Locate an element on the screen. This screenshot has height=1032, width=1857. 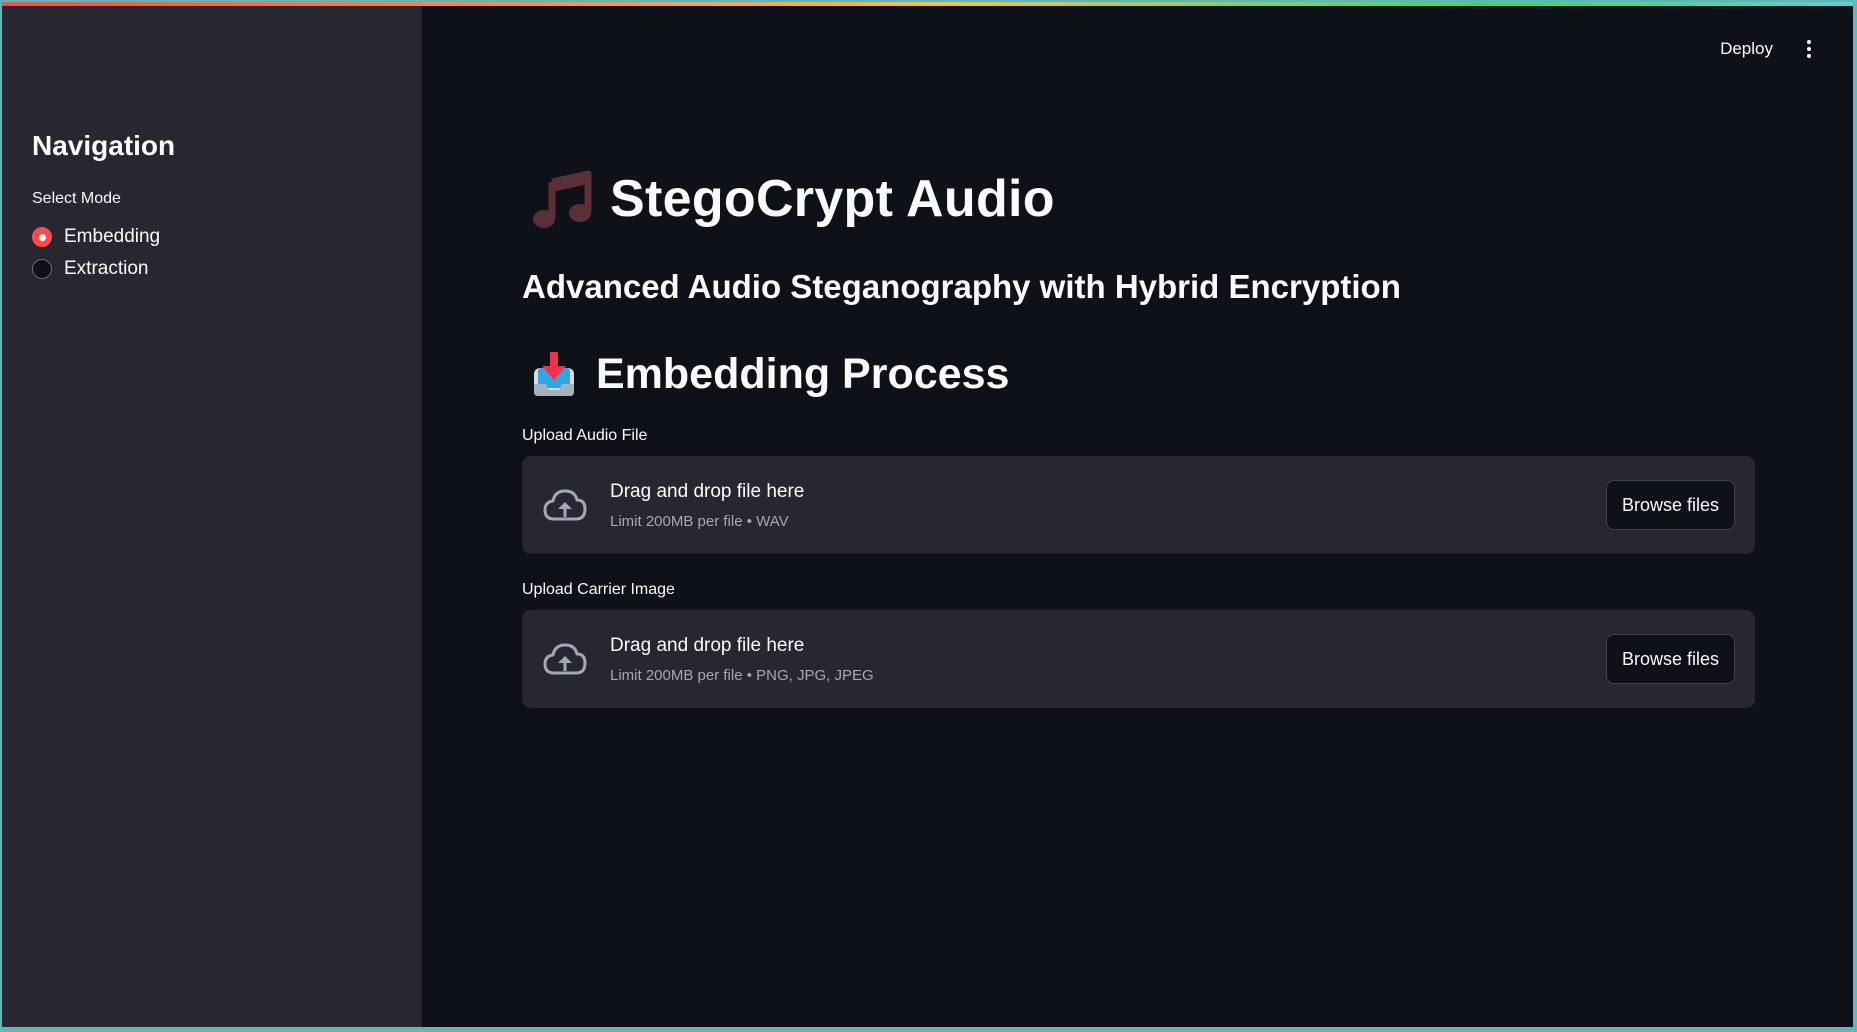
radio-button-embedding is located at coordinates (42, 237).